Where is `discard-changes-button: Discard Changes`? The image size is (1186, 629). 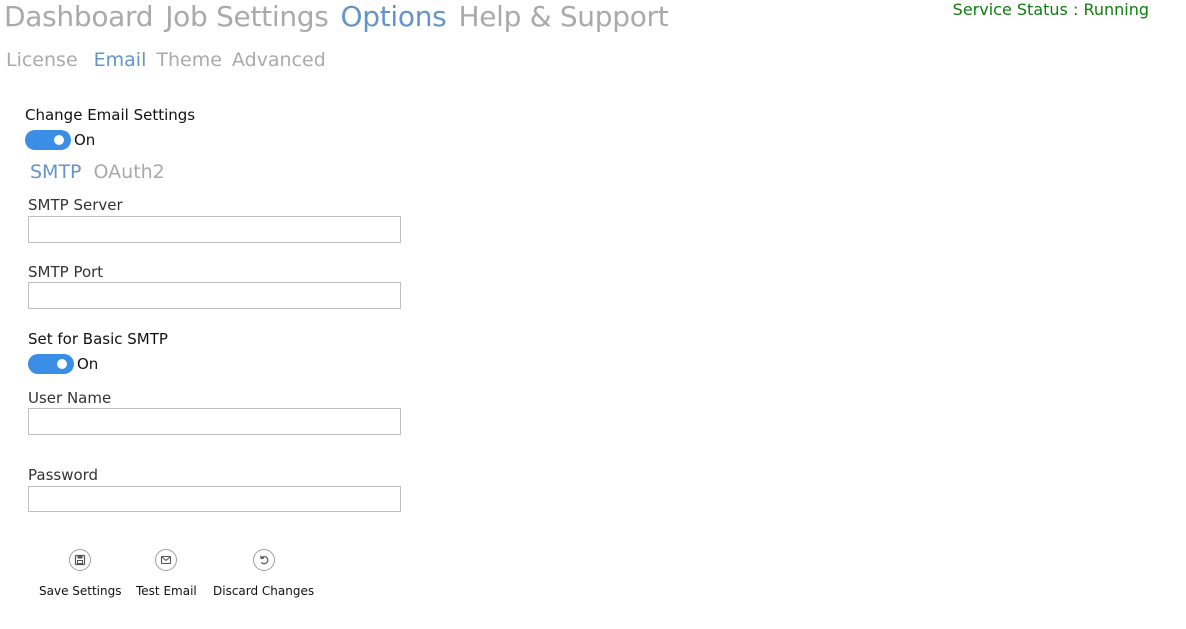 discard-changes-button: Discard Changes is located at coordinates (263, 573).